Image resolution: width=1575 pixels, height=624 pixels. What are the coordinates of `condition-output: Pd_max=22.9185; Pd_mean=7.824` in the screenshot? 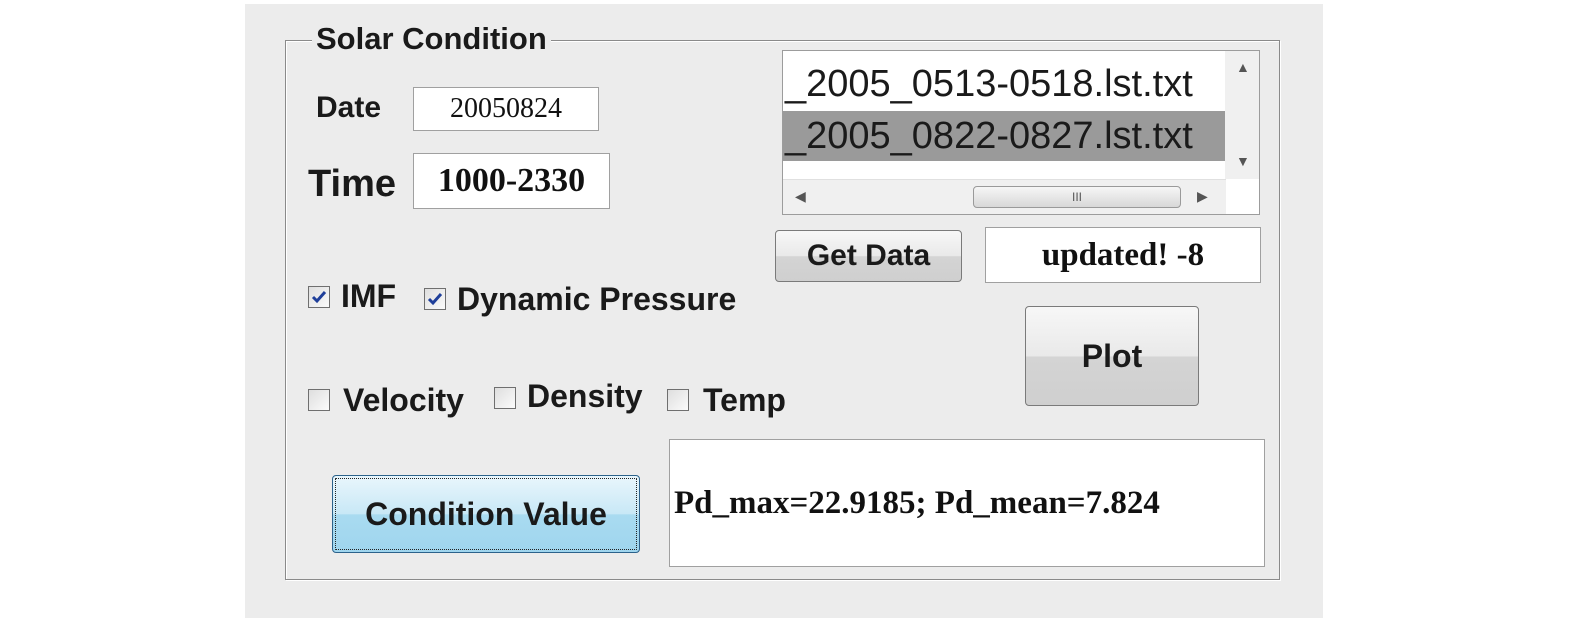 It's located at (967, 503).